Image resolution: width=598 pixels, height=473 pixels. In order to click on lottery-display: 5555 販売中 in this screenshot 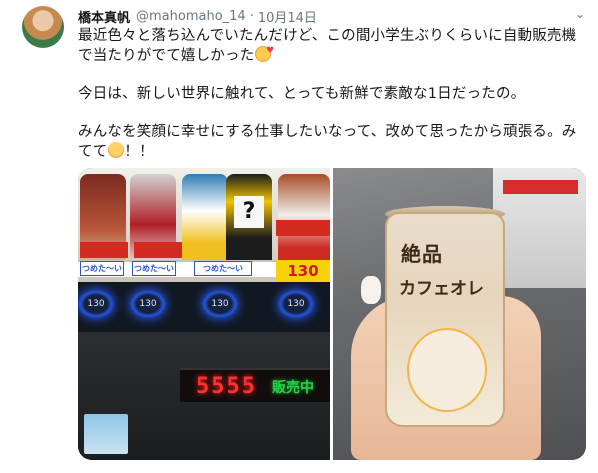, I will do `click(255, 385)`.